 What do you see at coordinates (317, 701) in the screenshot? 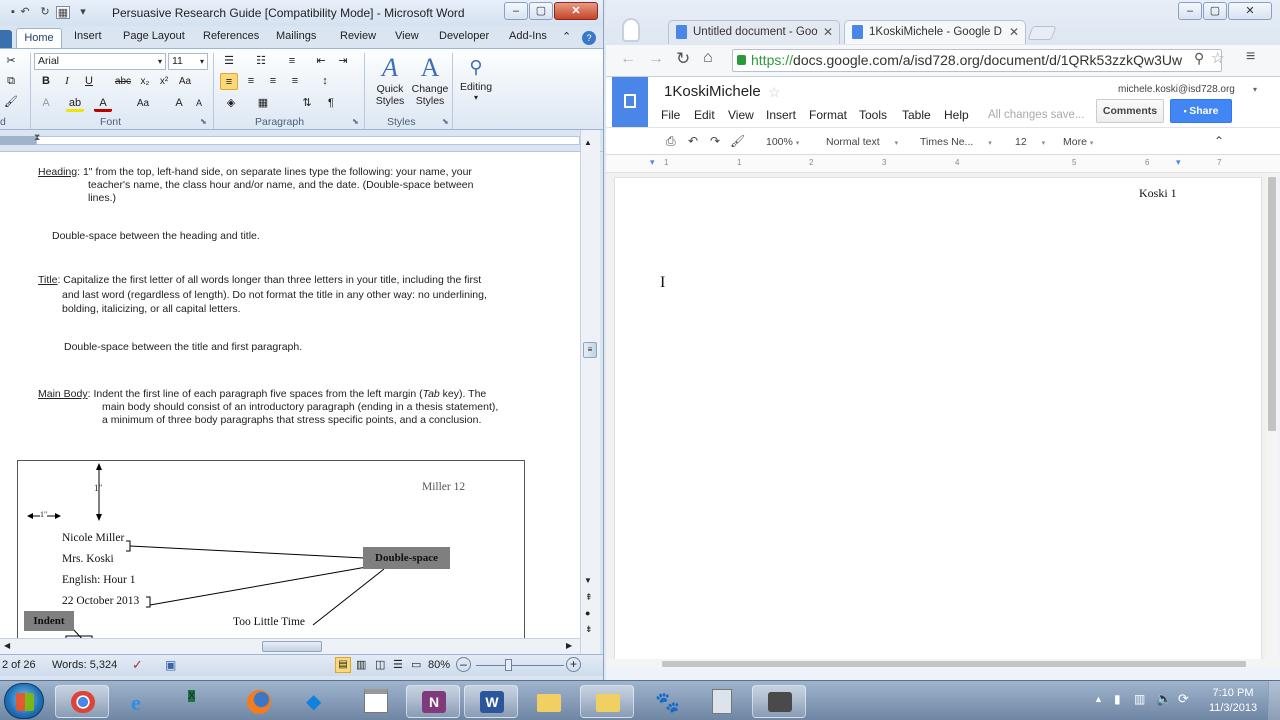
I see `taskbar-dropbox: ◆` at bounding box center [317, 701].